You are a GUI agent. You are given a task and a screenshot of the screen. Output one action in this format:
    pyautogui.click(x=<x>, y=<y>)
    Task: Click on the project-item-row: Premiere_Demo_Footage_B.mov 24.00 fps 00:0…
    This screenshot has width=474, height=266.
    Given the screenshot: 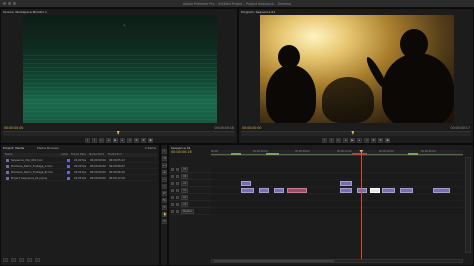 What is the action you would take?
    pyautogui.click(x=80, y=172)
    